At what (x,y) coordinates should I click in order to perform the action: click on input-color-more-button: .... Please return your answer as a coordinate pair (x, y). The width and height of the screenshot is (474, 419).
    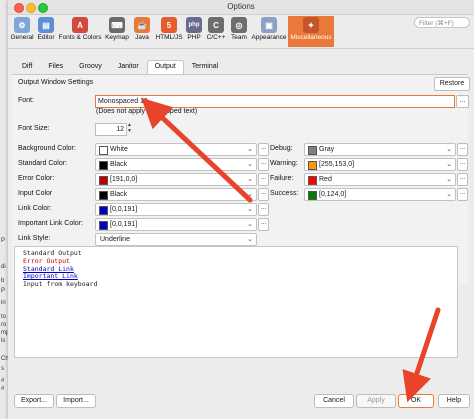
    Looking at the image, I should click on (263, 194).